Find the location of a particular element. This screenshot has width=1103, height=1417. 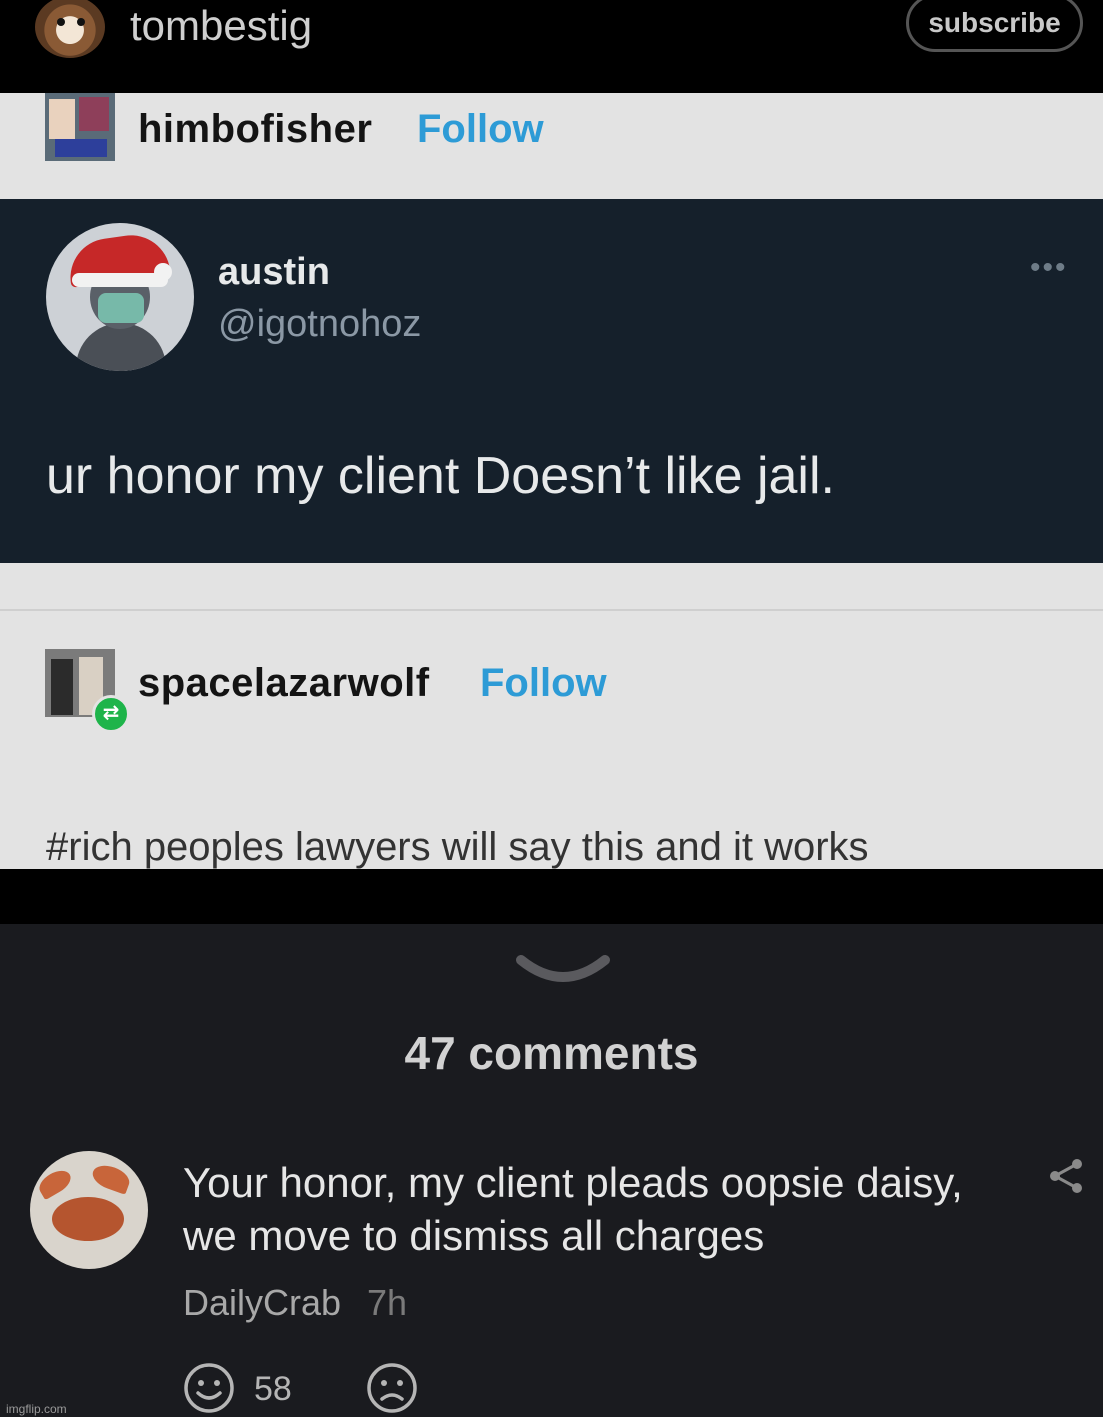

username: himbofisher is located at coordinates (255, 129).